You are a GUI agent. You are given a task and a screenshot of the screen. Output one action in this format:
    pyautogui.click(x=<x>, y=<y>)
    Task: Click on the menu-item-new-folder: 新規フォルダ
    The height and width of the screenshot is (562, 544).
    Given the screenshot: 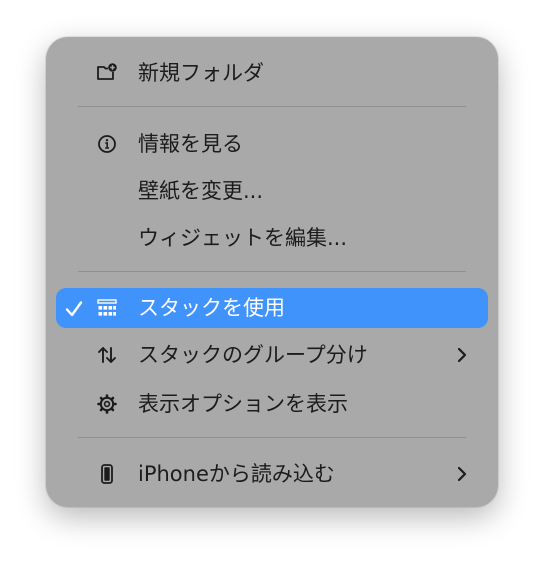 What is the action you would take?
    pyautogui.click(x=272, y=73)
    